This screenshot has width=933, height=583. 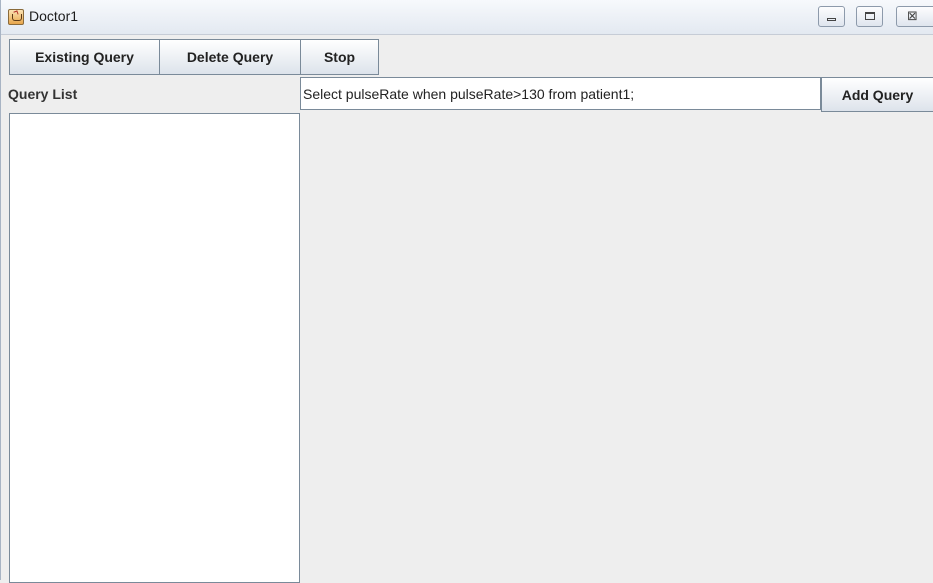 What do you see at coordinates (560, 93) in the screenshot?
I see `query-input` at bounding box center [560, 93].